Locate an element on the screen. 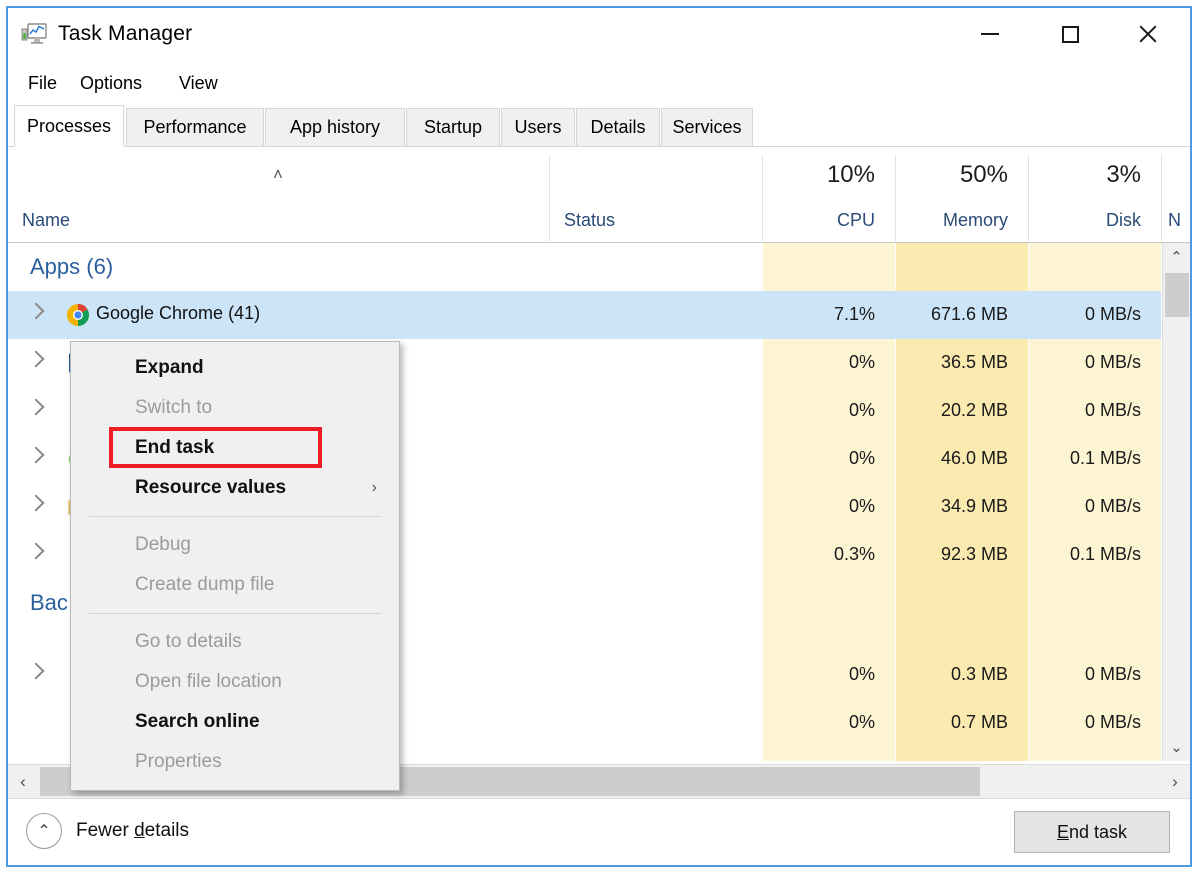 The image size is (1200, 875). scroll-up-icon: ⌃ is located at coordinates (1176, 257).